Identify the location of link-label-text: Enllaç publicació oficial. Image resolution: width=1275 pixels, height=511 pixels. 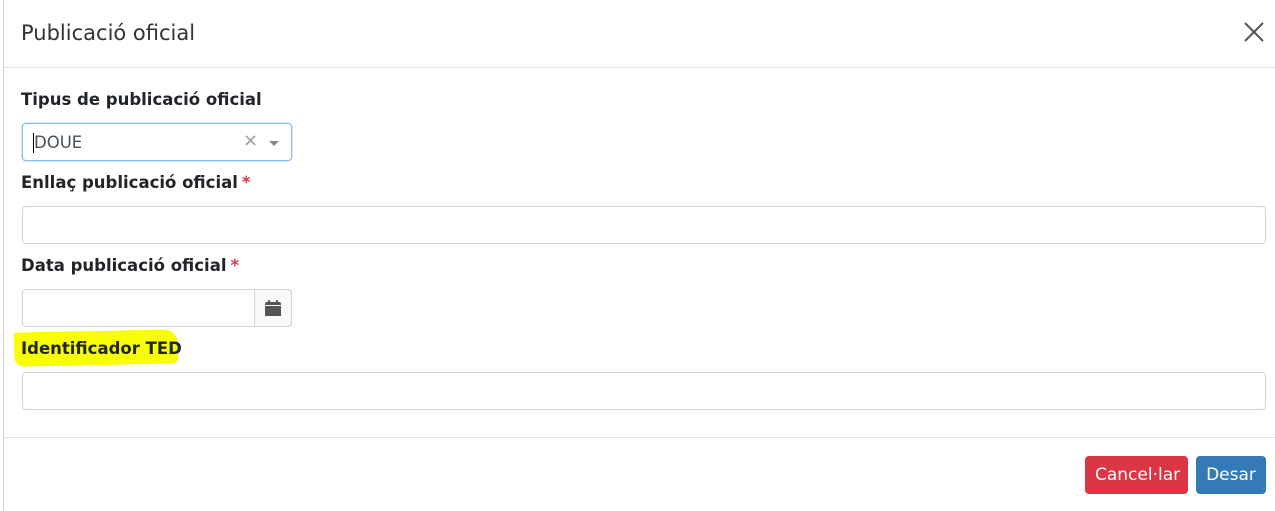
(129, 182).